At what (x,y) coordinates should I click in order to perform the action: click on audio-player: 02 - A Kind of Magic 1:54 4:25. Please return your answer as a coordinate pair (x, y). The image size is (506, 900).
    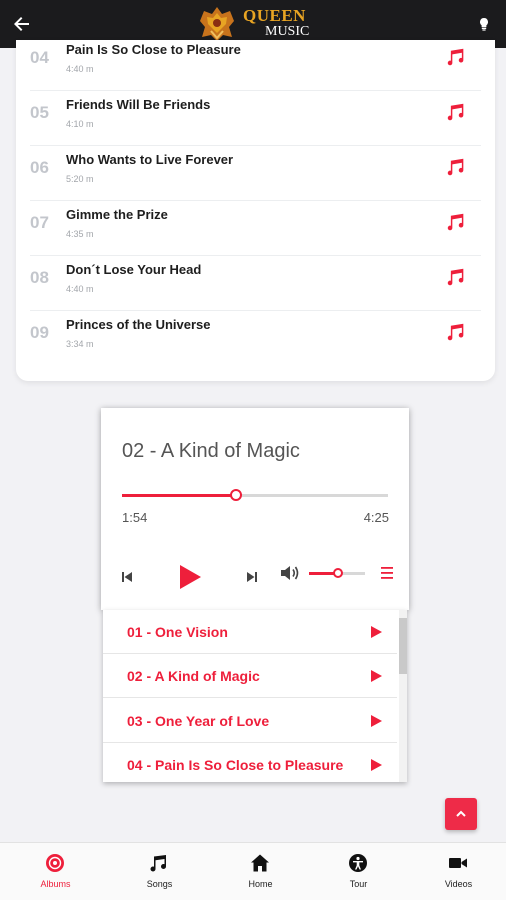
    Looking at the image, I should click on (255, 509).